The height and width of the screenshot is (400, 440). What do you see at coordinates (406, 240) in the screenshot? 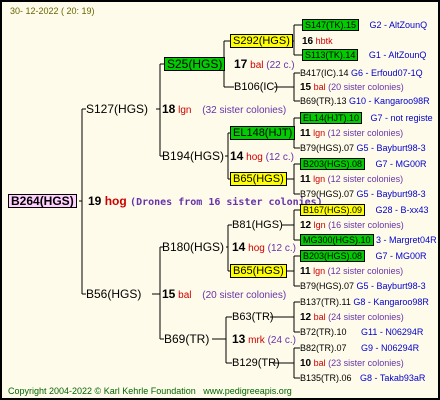
I see `leaf-15-ref: 3 - Margret04R` at bounding box center [406, 240].